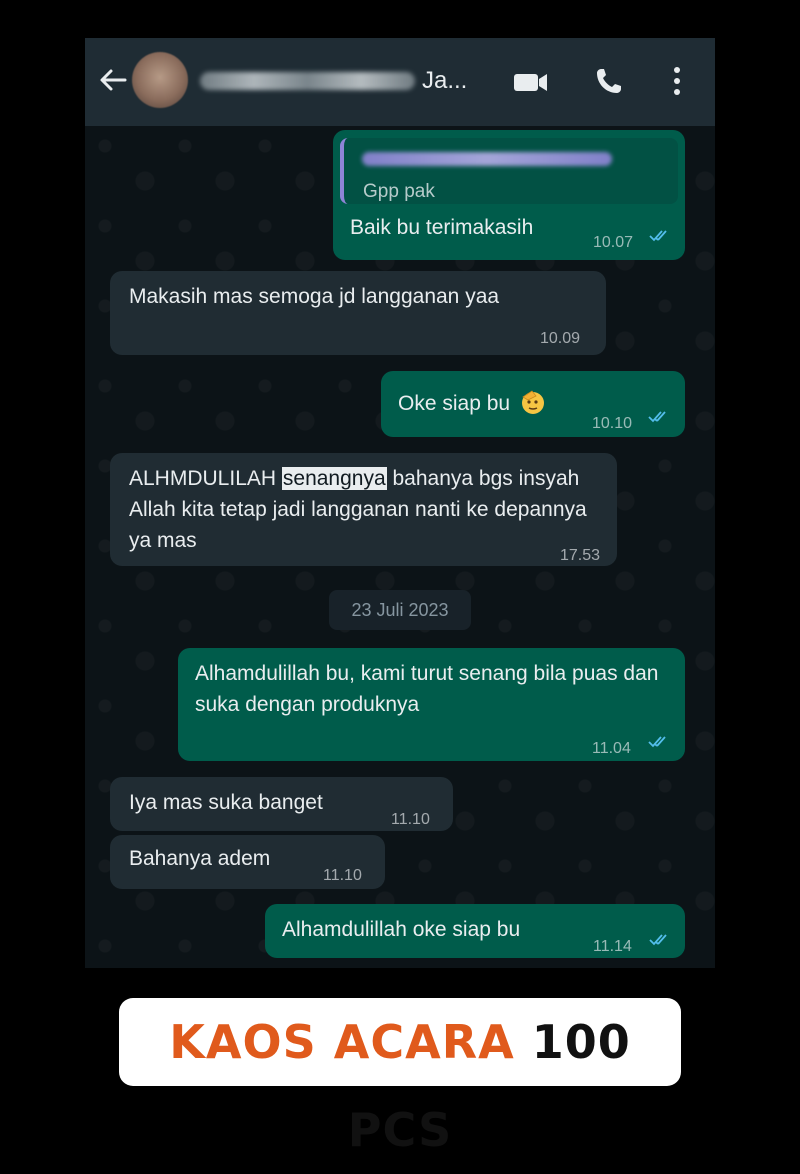 This screenshot has width=800, height=1174. What do you see at coordinates (226, 802) in the screenshot?
I see `message-text: Iya mas suka banget` at bounding box center [226, 802].